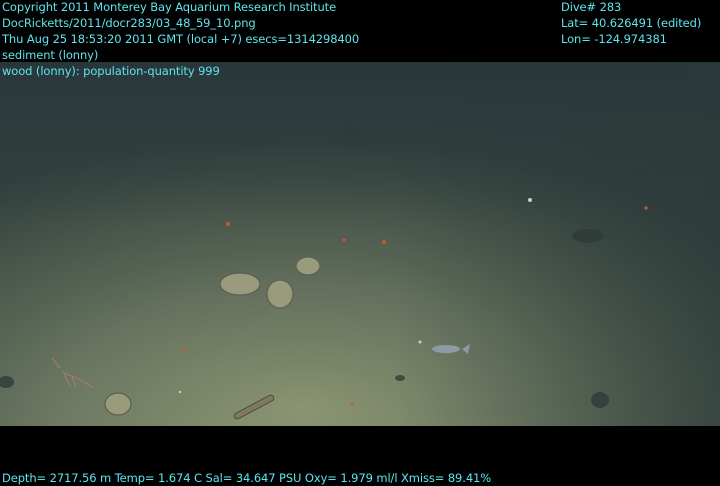 This screenshot has width=720, height=486. I want to click on image-path-line: DocRicketts/2011/docr283/03_48_59_10.png, so click(129, 23).